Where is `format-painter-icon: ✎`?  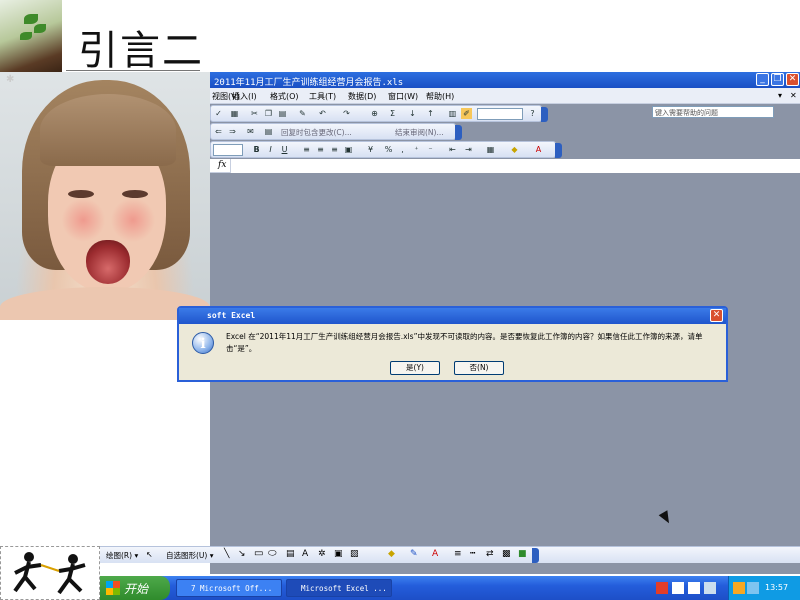
format-painter-icon: ✎ is located at coordinates (302, 113).